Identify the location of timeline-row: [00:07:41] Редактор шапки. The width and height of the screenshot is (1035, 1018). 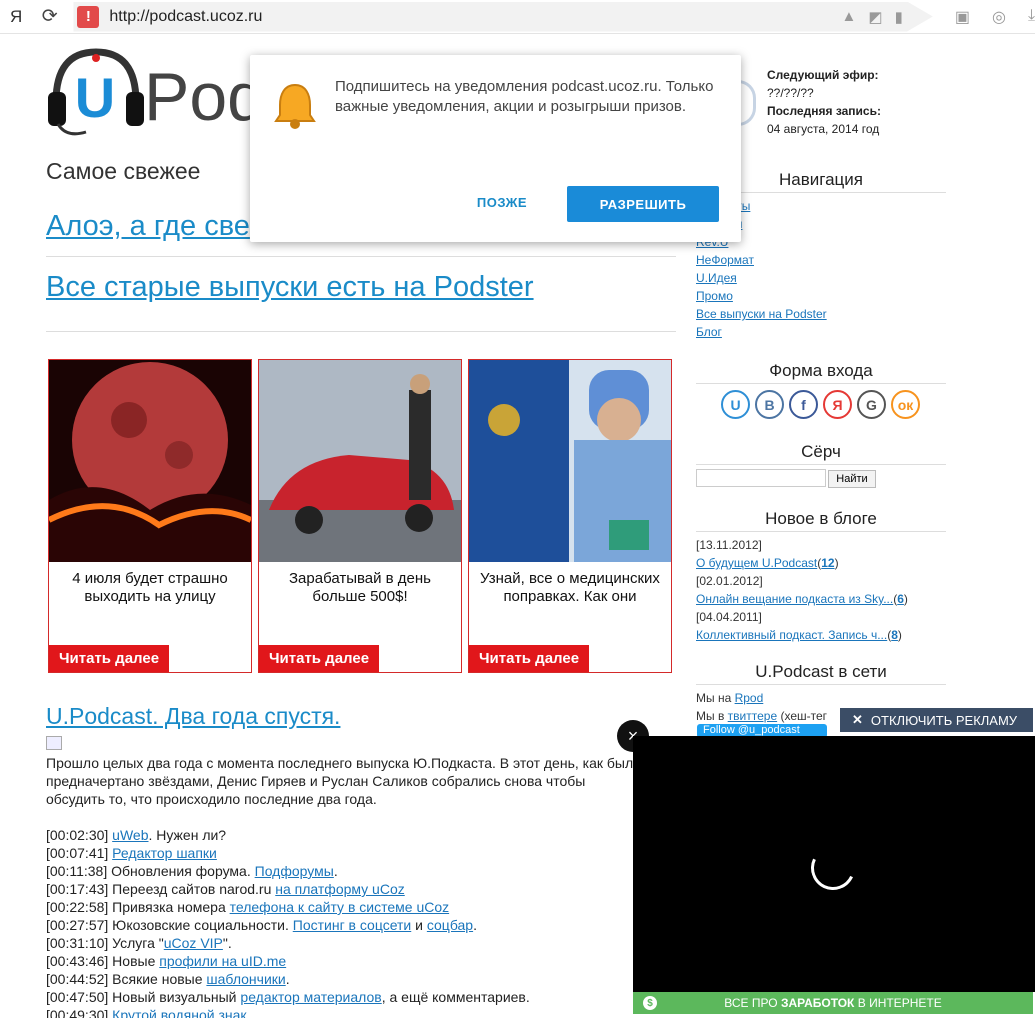
(288, 853).